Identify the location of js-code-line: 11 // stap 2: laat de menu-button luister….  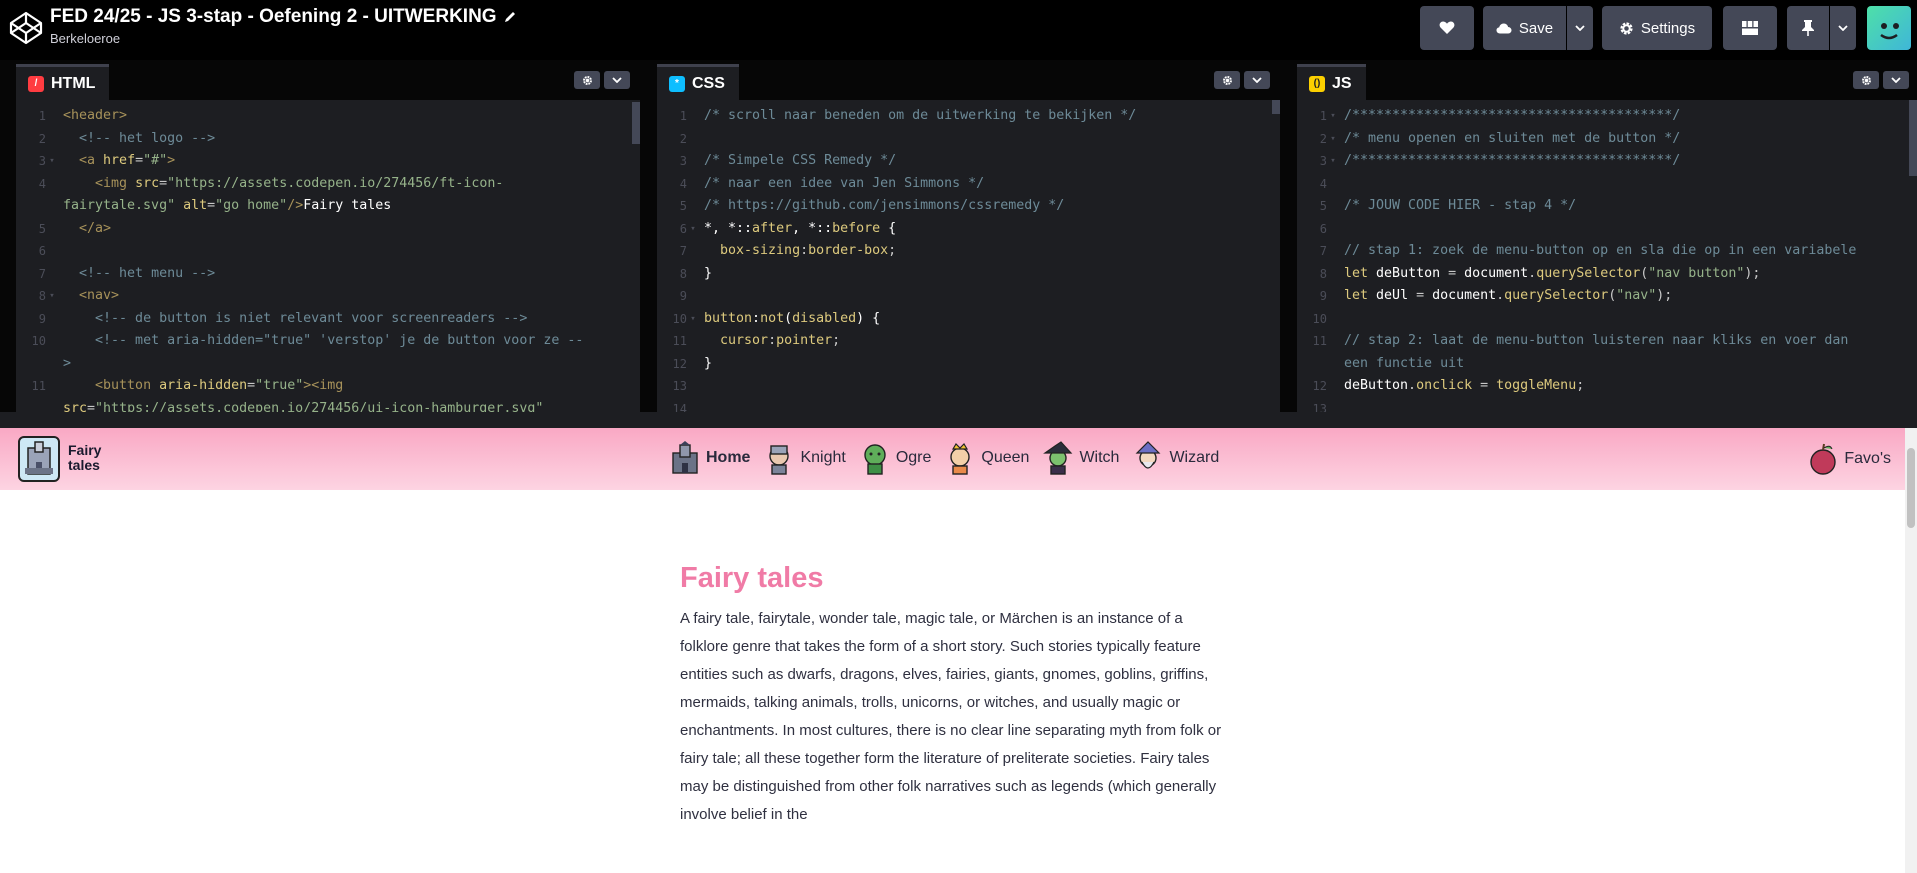
(1607, 341).